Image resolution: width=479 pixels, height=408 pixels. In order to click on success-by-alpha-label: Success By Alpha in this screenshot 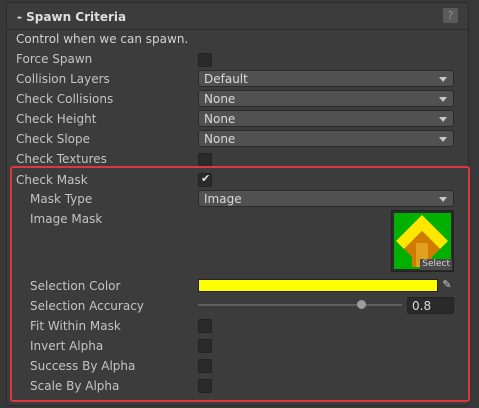, I will do `click(83, 366)`.